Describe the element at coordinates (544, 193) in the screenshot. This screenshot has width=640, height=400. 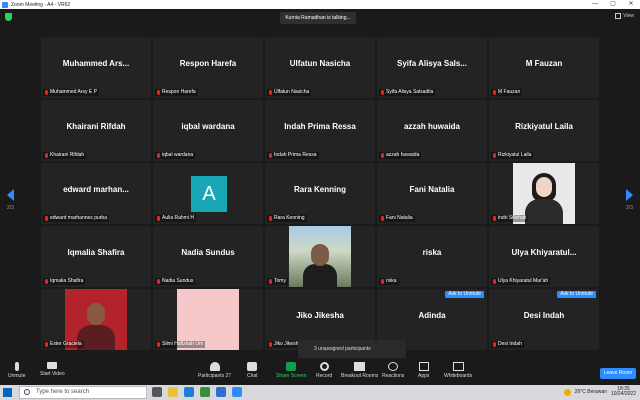
I see `participant-tile: indri Sillehati` at that location.